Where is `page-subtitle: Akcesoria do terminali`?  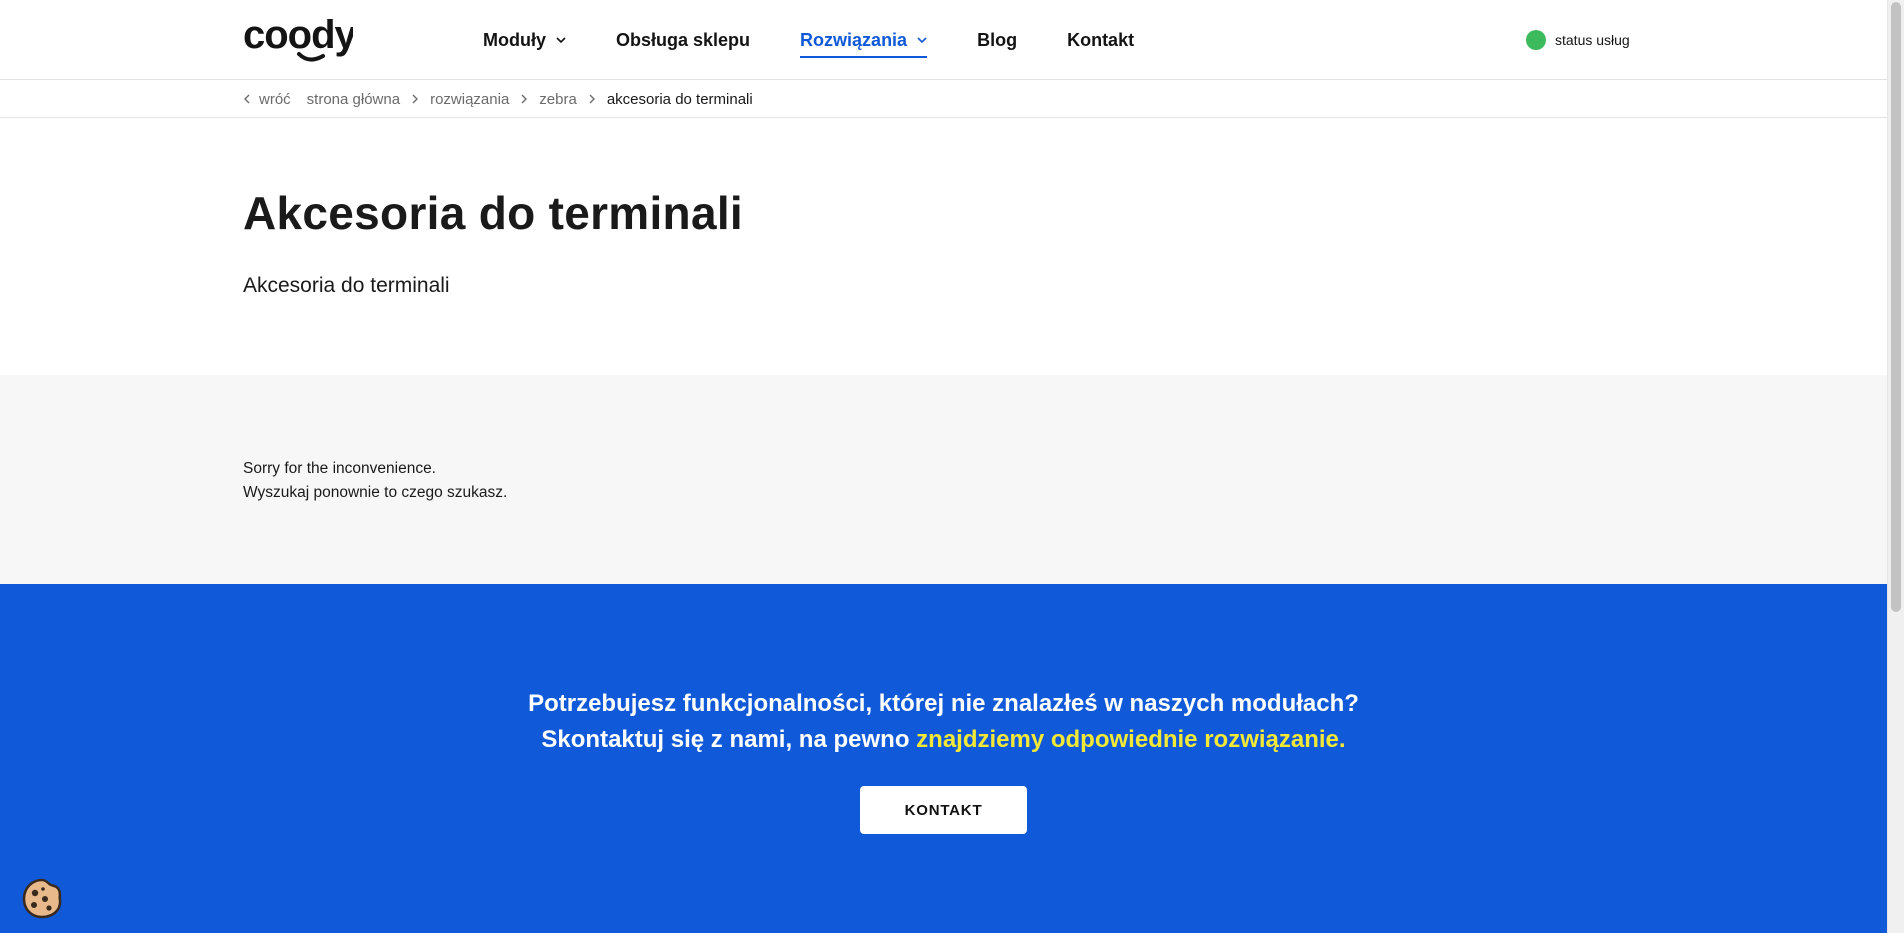 page-subtitle: Akcesoria do terminali is located at coordinates (346, 285).